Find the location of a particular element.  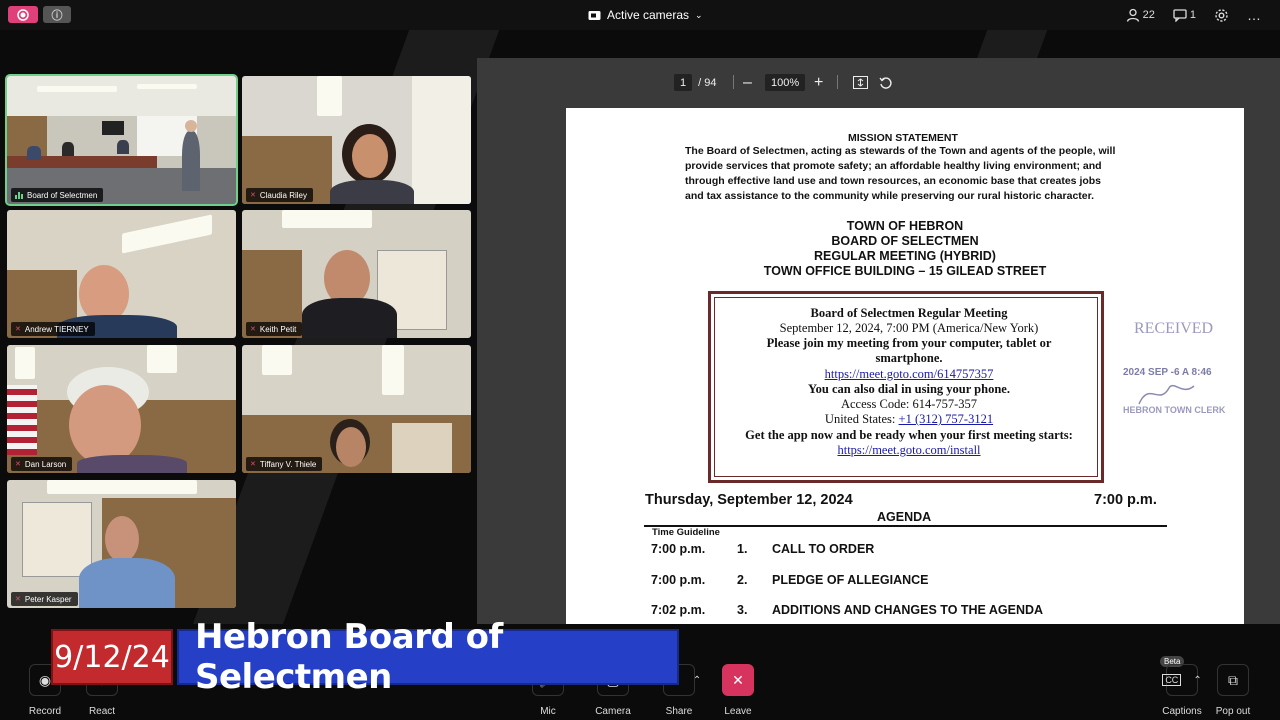

video-tile-claudia: ✕ Claudia Riley is located at coordinates (356, 140).